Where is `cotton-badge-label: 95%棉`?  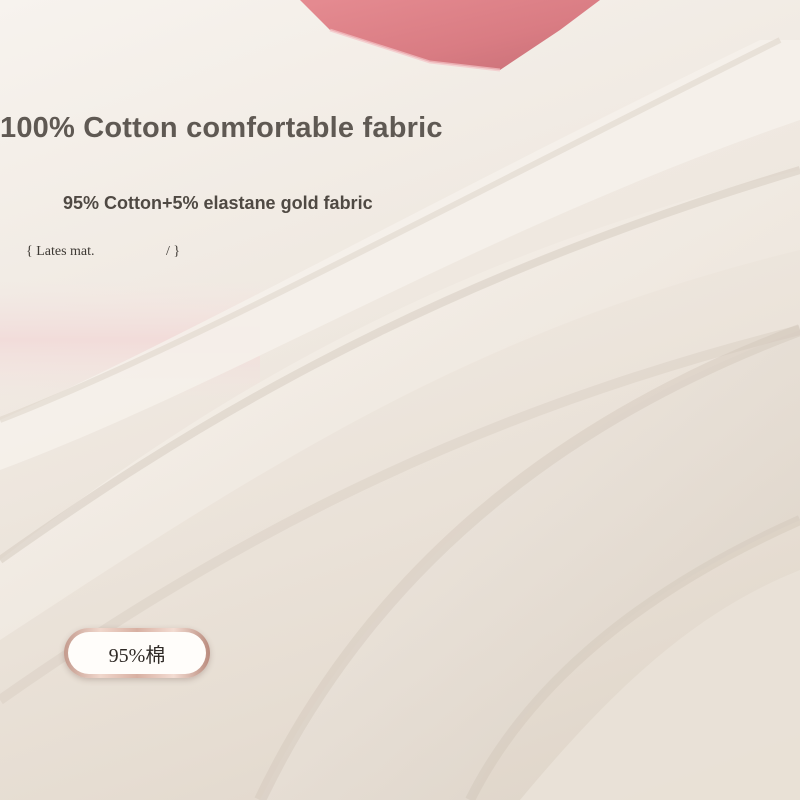 cotton-badge-label: 95%棉 is located at coordinates (137, 653).